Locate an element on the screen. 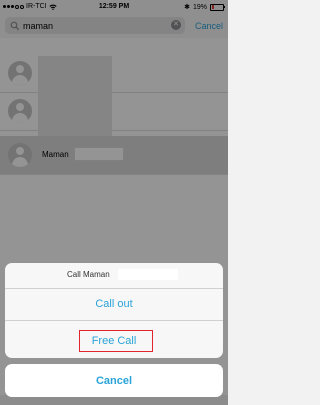 The width and height of the screenshot is (320, 405). highlight-box is located at coordinates (116, 341).